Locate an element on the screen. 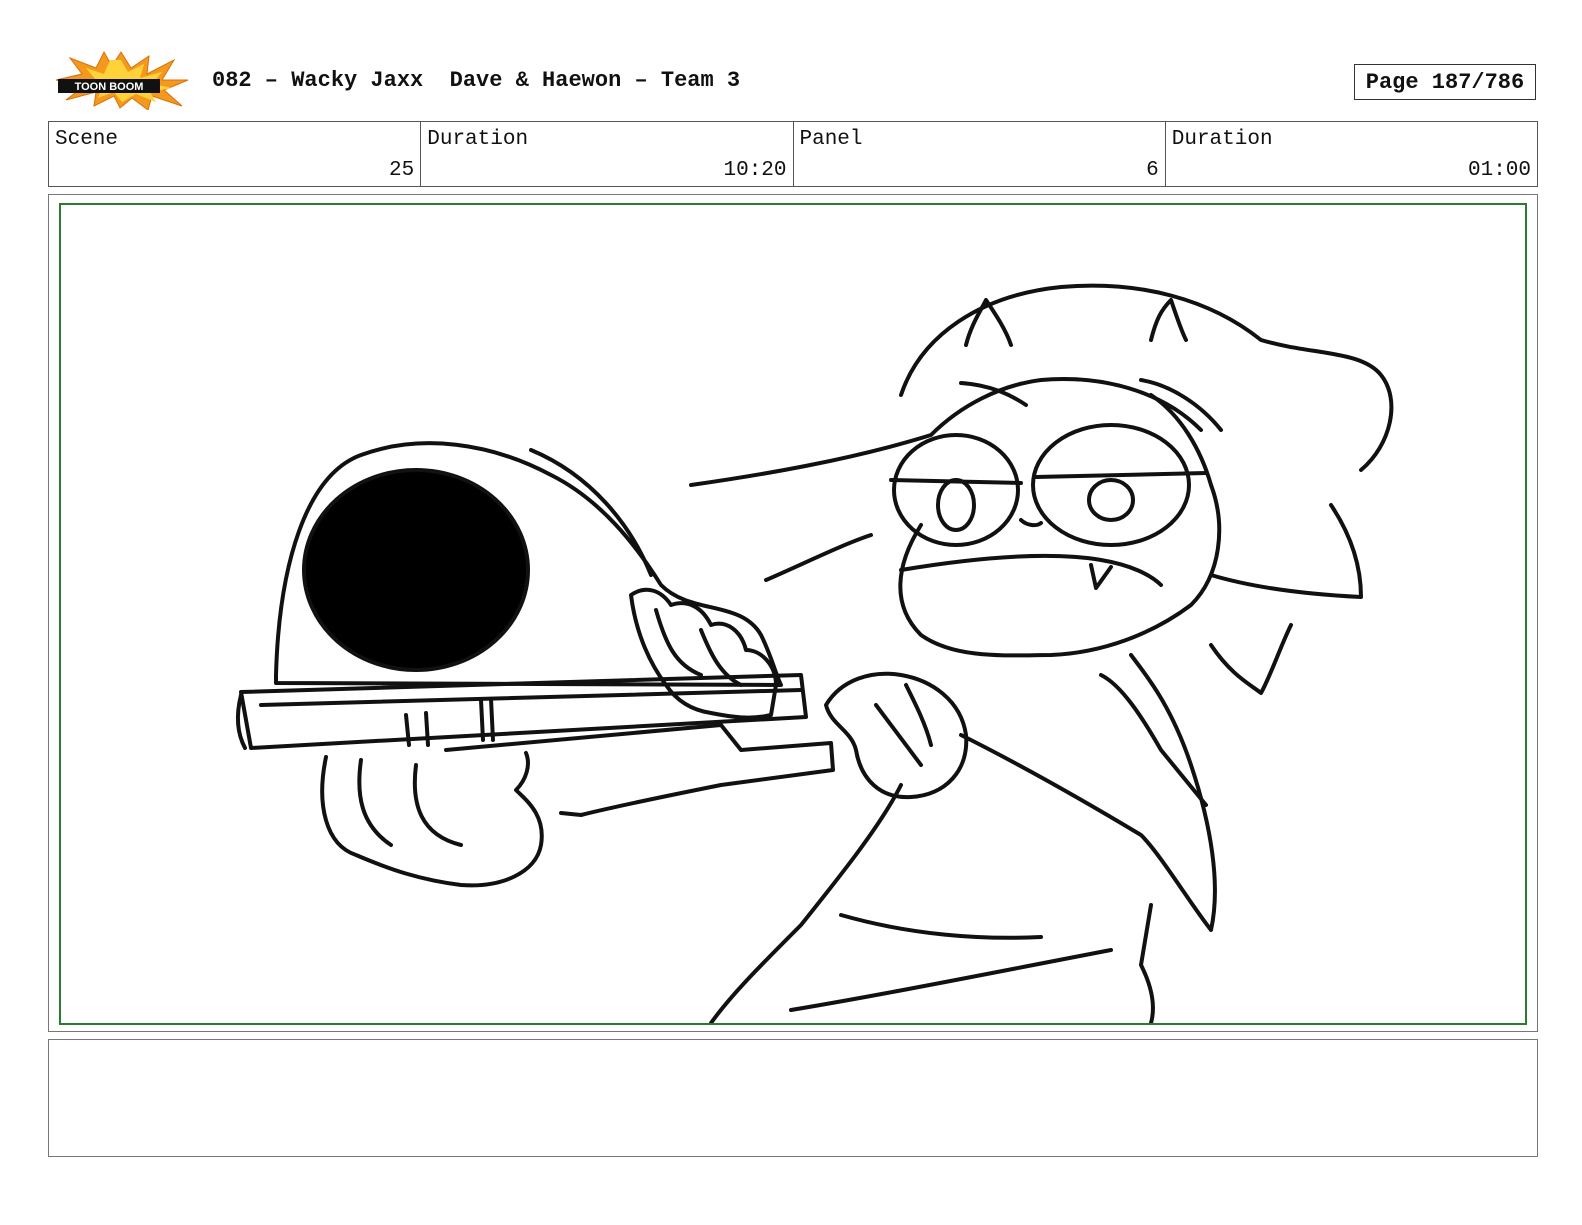 This screenshot has height=1225, width=1582. page-indicator: Page 187/786 is located at coordinates (1445, 82).